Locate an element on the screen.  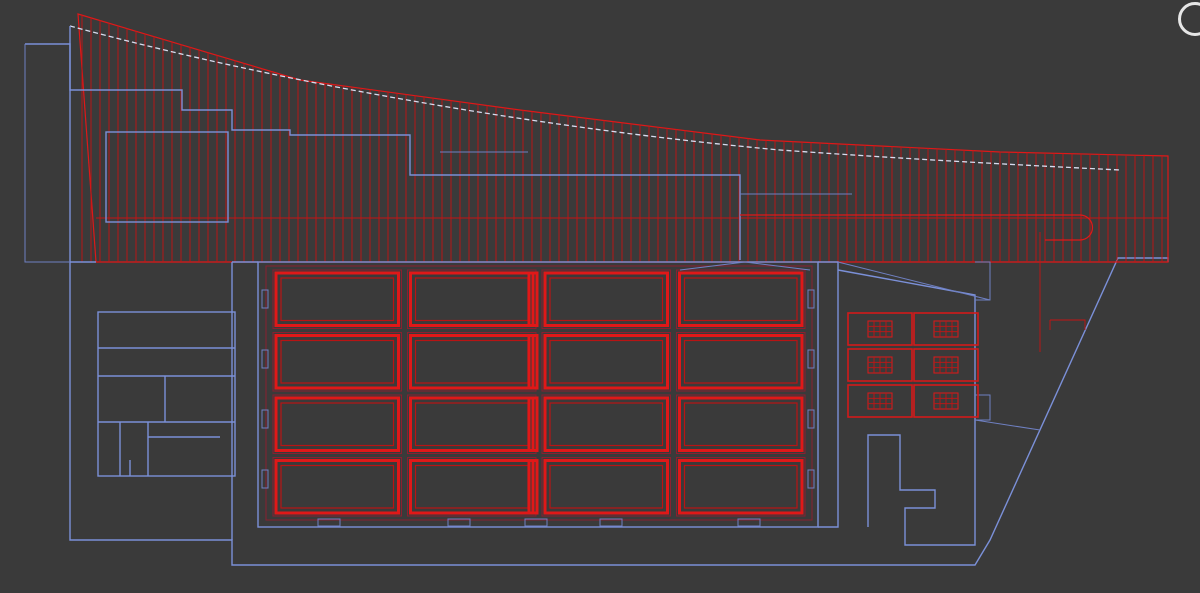
site-outer-left is located at coordinates (47, 153).